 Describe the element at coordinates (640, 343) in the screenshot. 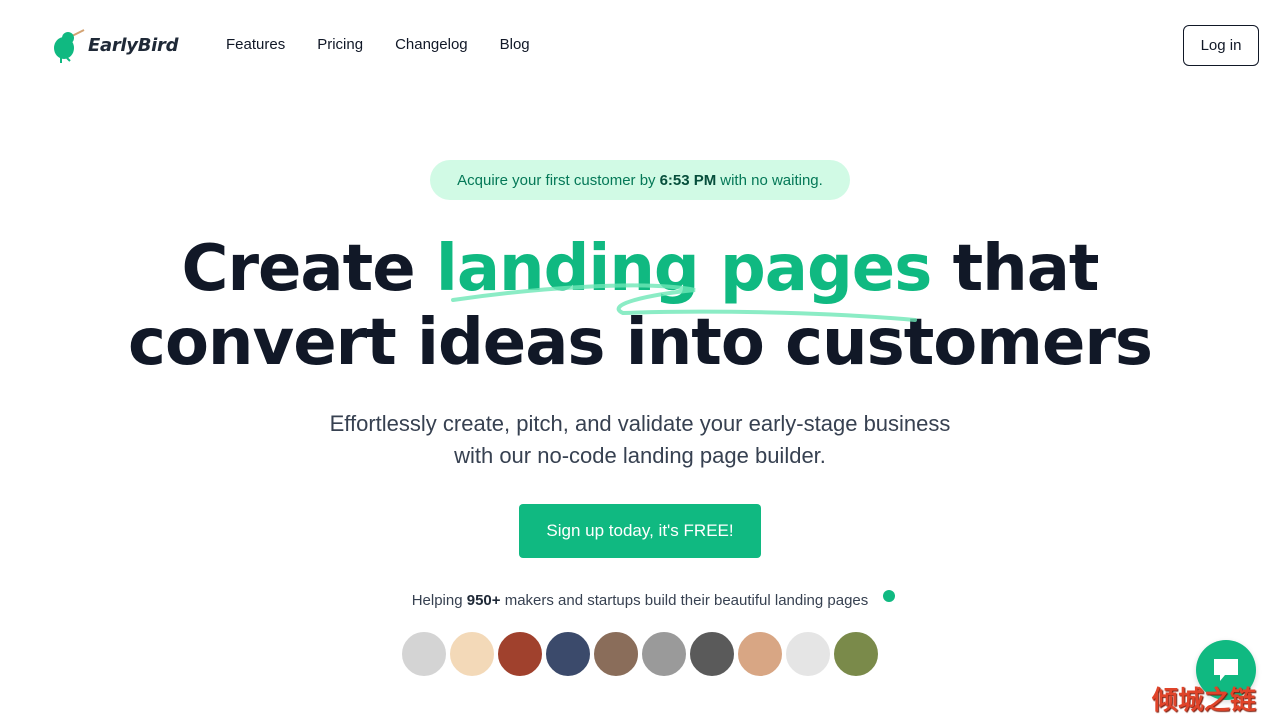

I see `headline-line2: convert ideas into customers` at that location.